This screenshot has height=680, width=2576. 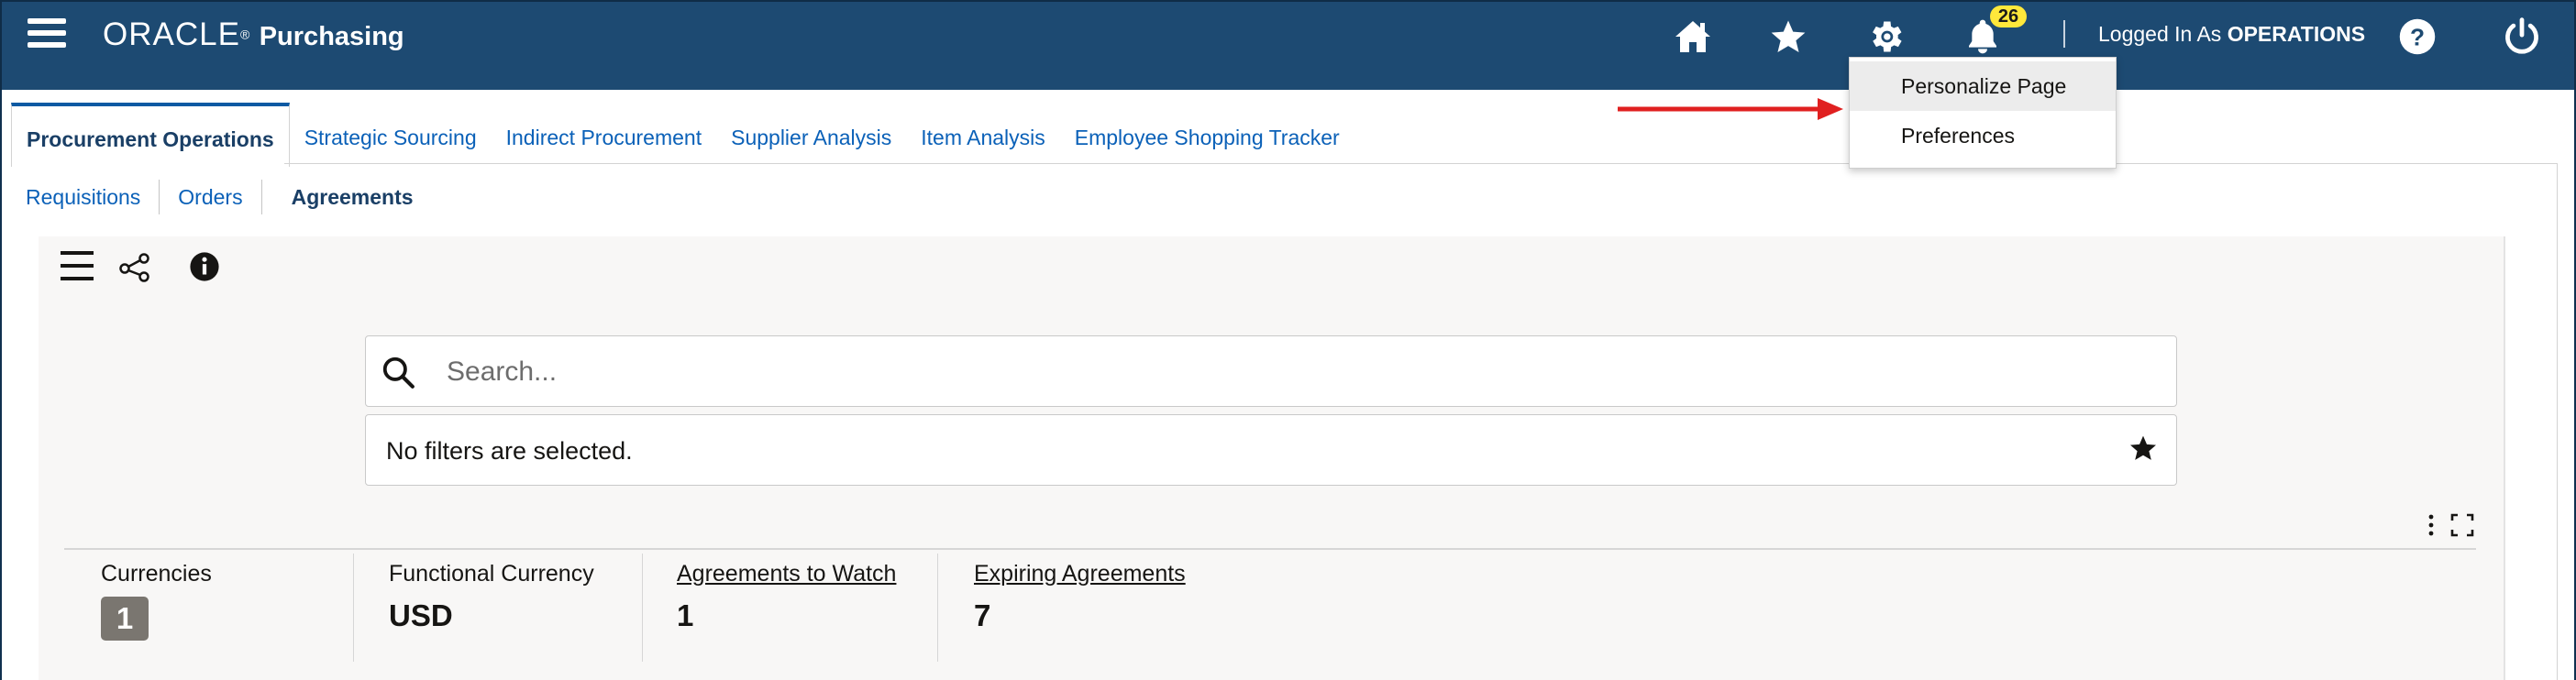 I want to click on subtab-orders: Orders, so click(x=211, y=197).